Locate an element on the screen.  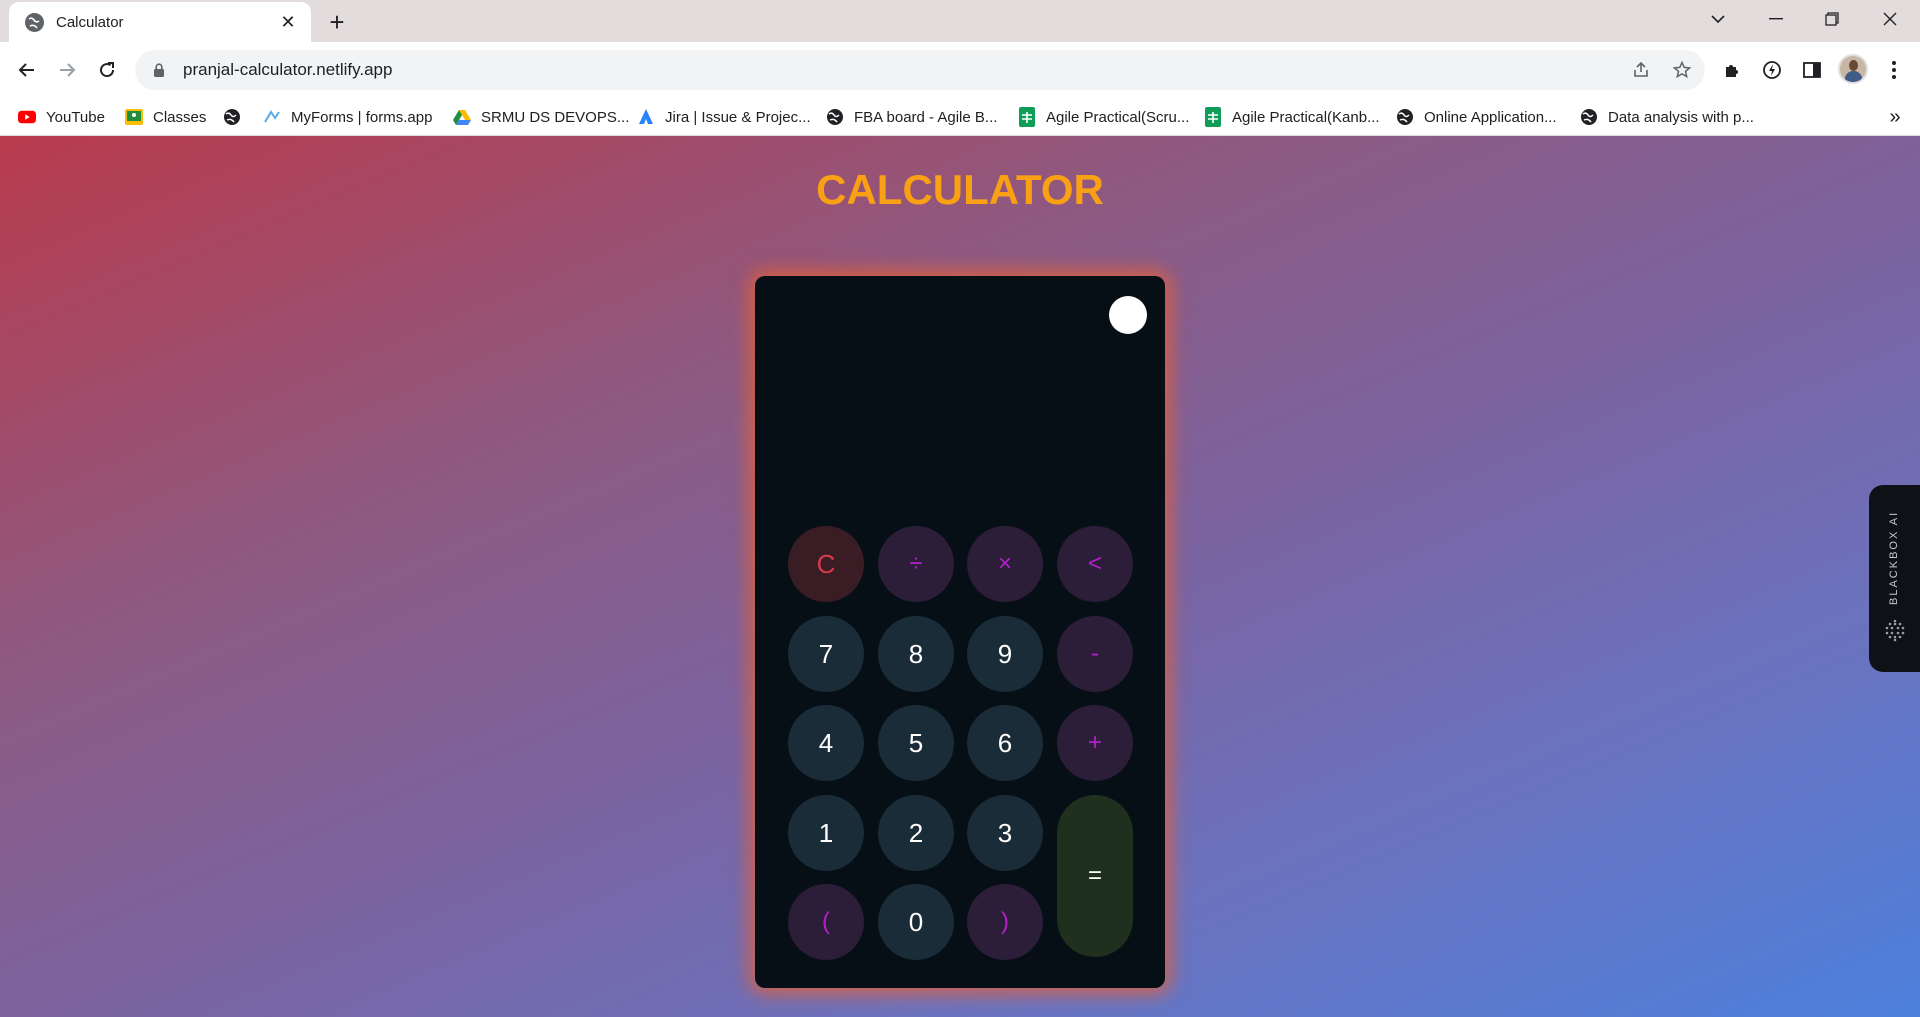
performance-icon is located at coordinates (1772, 70).